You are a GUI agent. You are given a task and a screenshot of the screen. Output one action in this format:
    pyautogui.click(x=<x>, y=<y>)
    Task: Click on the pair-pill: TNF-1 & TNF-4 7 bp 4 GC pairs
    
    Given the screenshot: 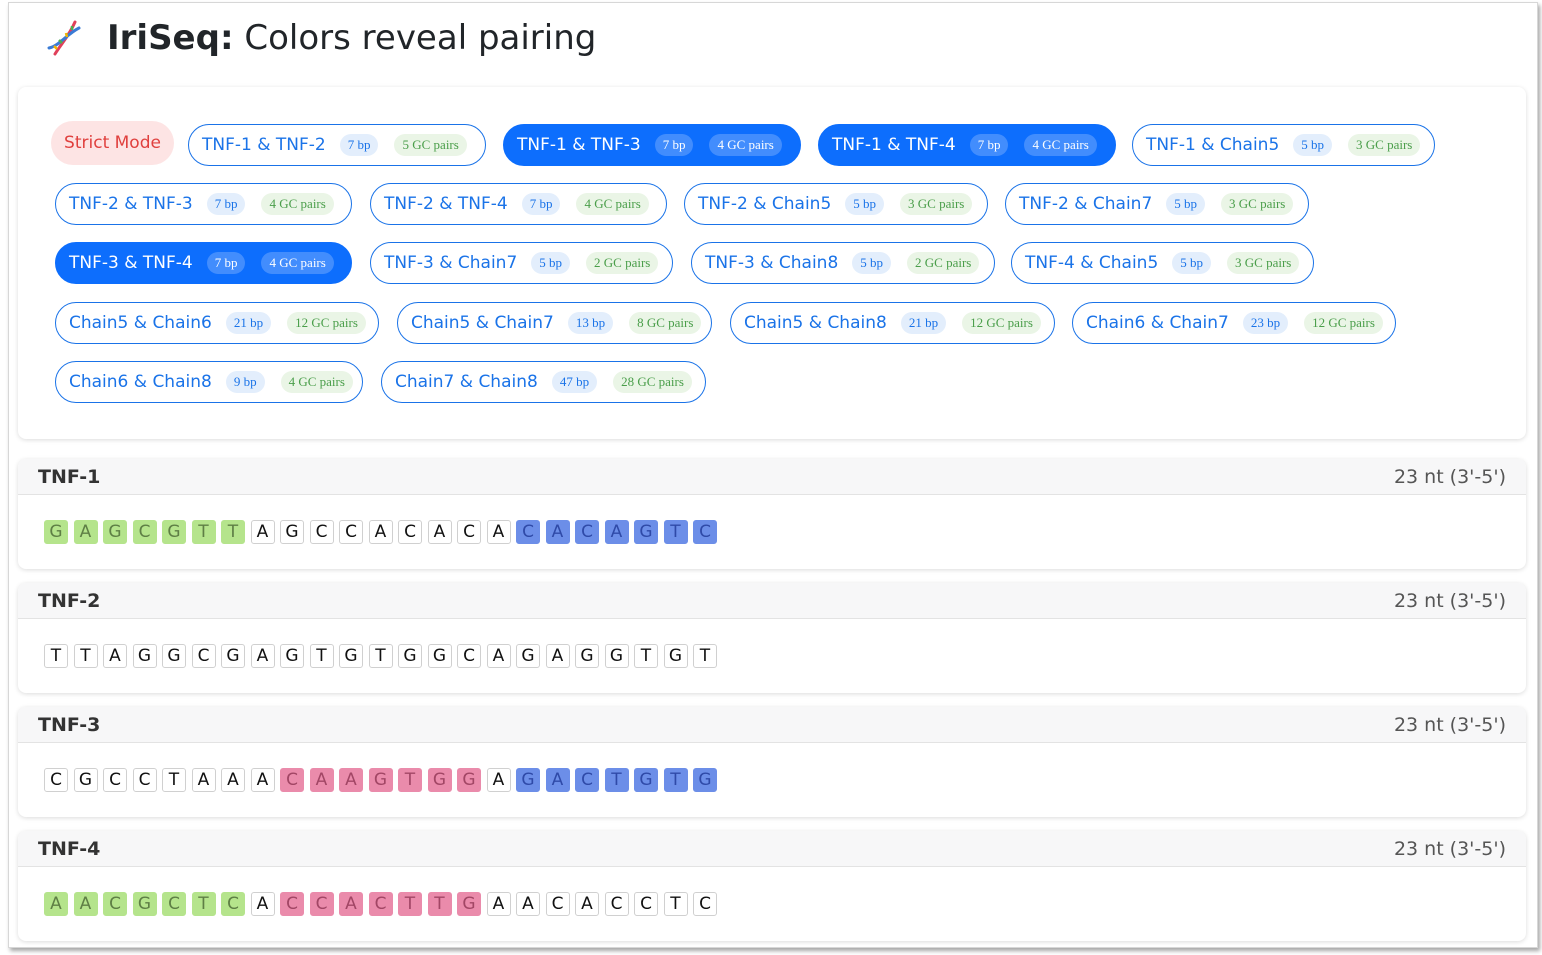 What is the action you would take?
    pyautogui.click(x=967, y=145)
    